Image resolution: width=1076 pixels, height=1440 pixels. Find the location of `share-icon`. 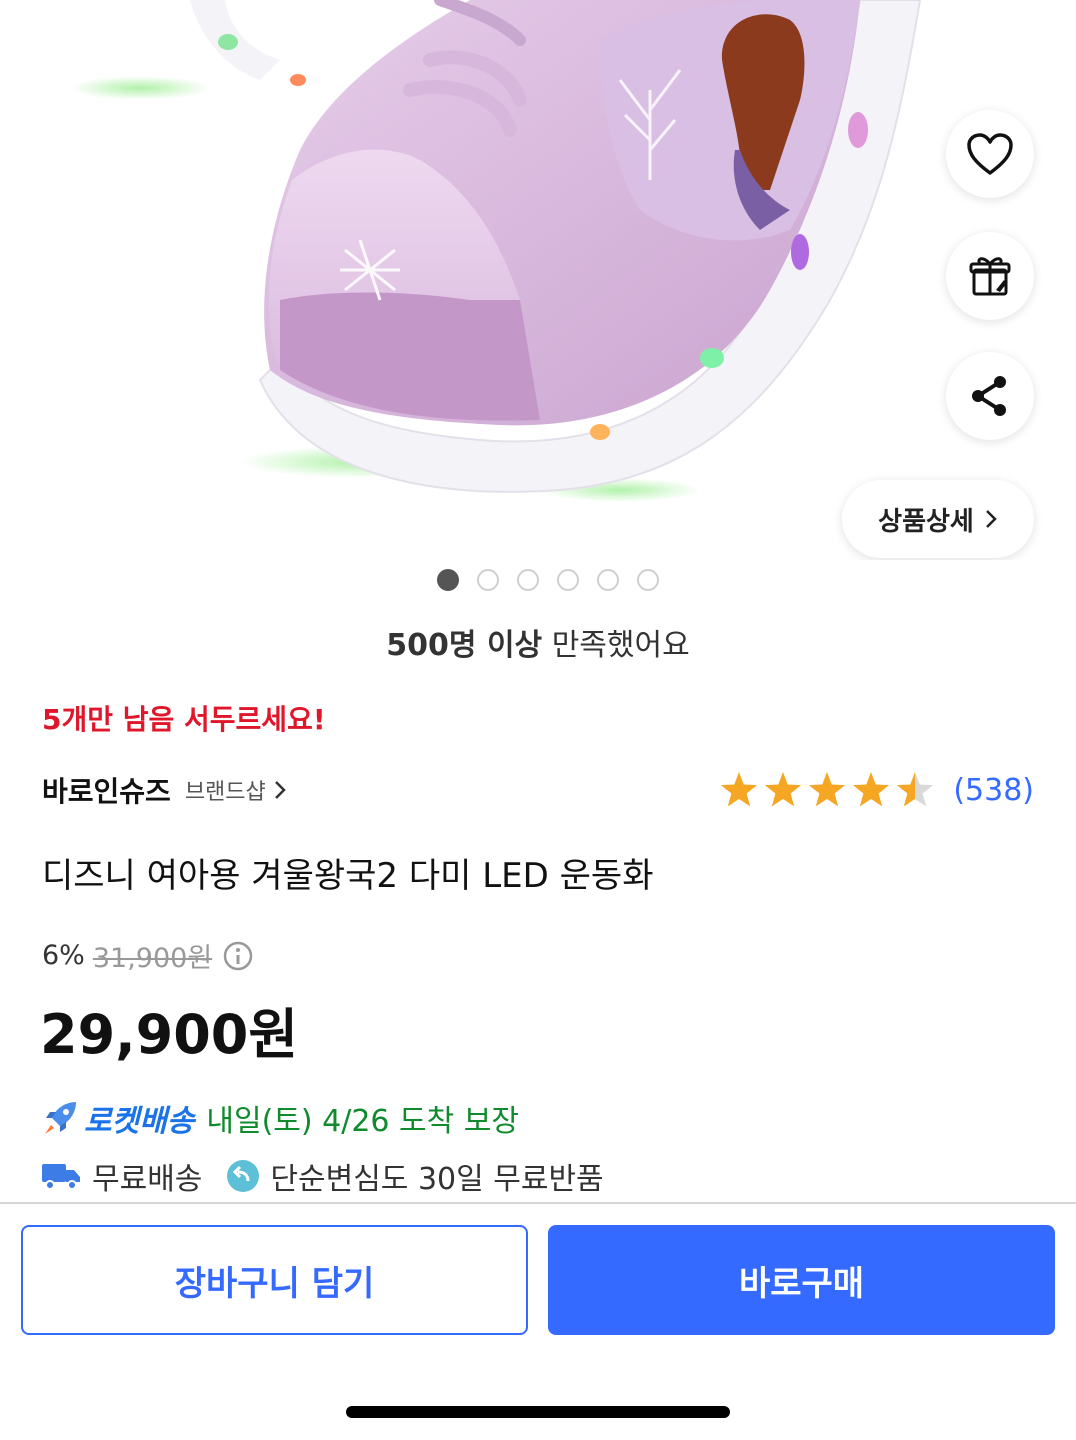

share-icon is located at coordinates (989, 396).